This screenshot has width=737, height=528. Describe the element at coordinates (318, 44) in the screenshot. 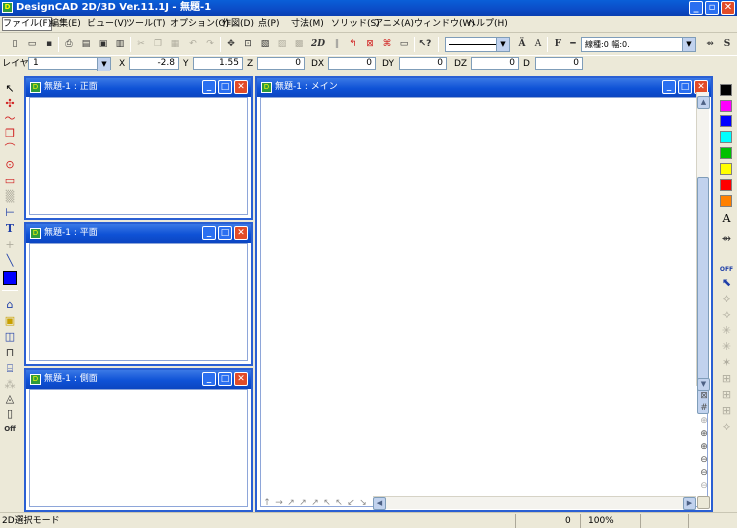

I see `mode-2d-button: 2D` at that location.